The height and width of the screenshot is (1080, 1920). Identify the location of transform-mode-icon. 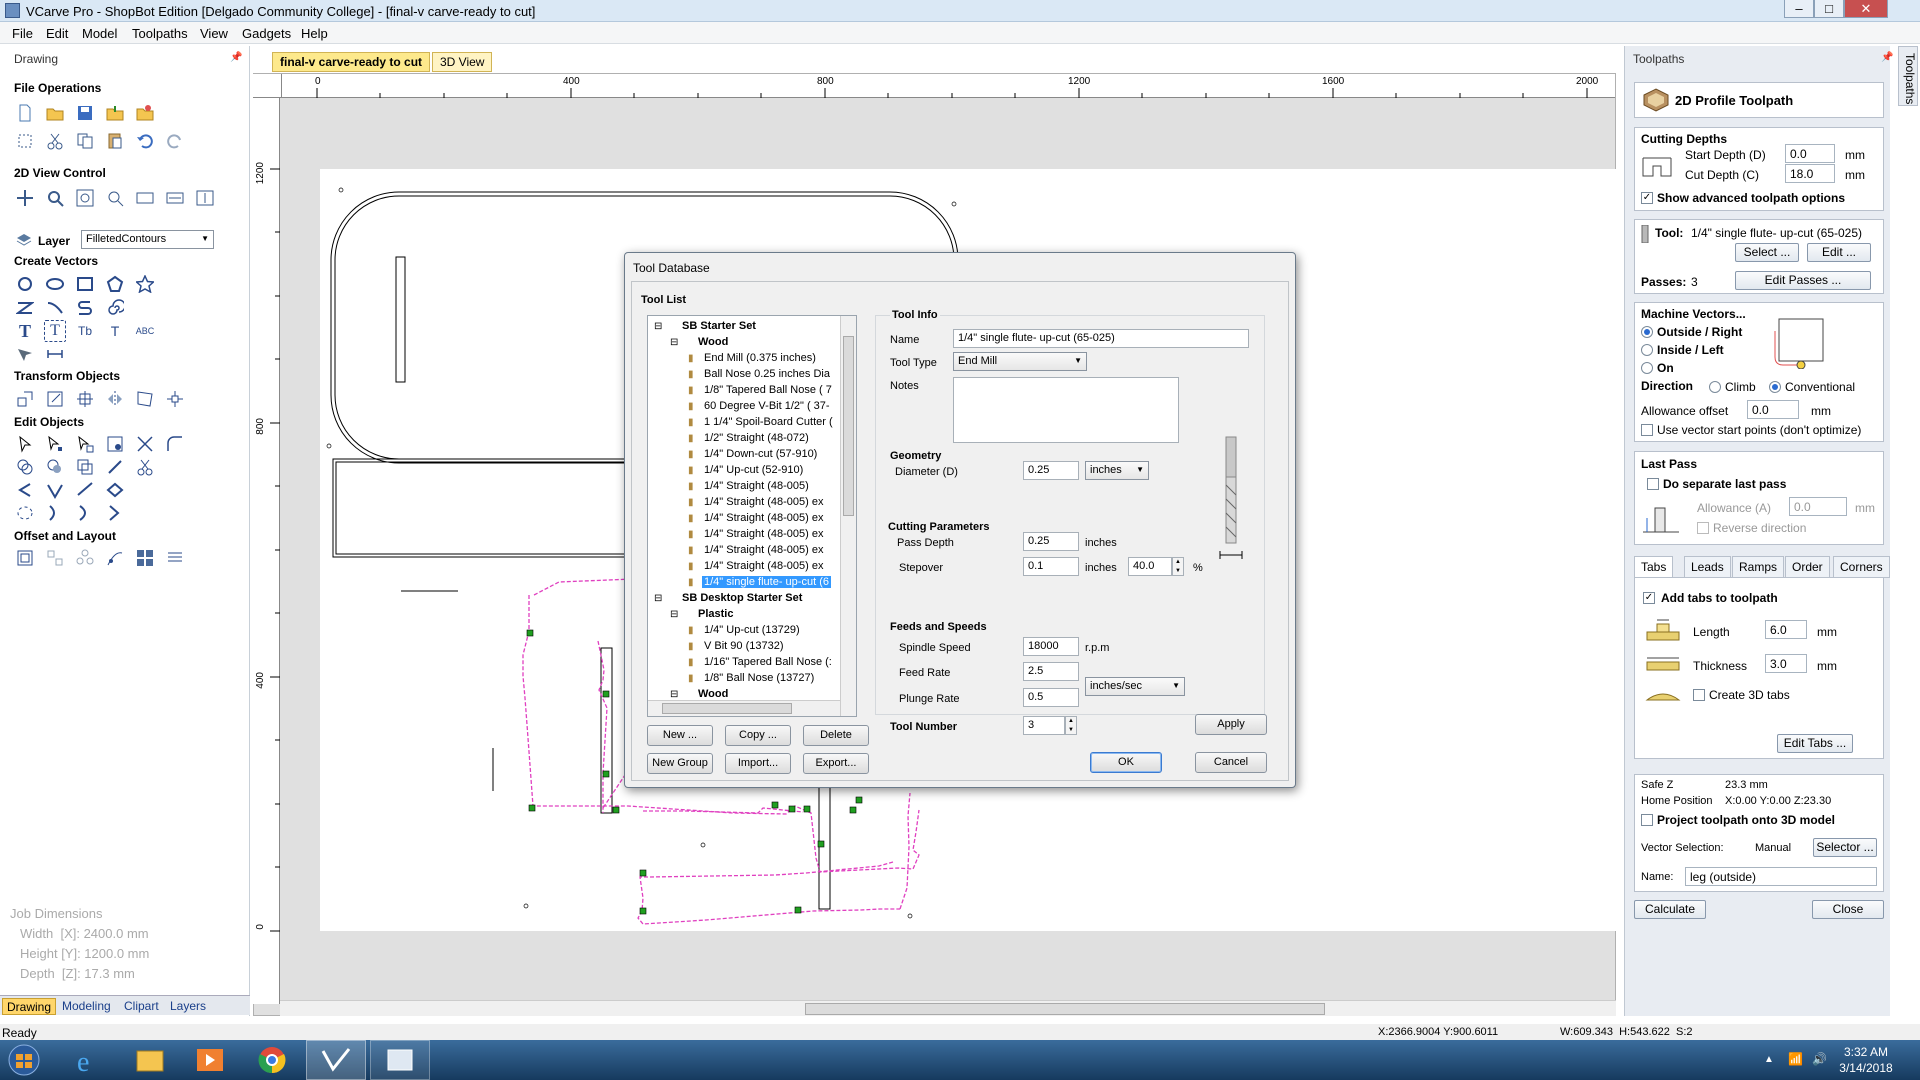
(85, 444).